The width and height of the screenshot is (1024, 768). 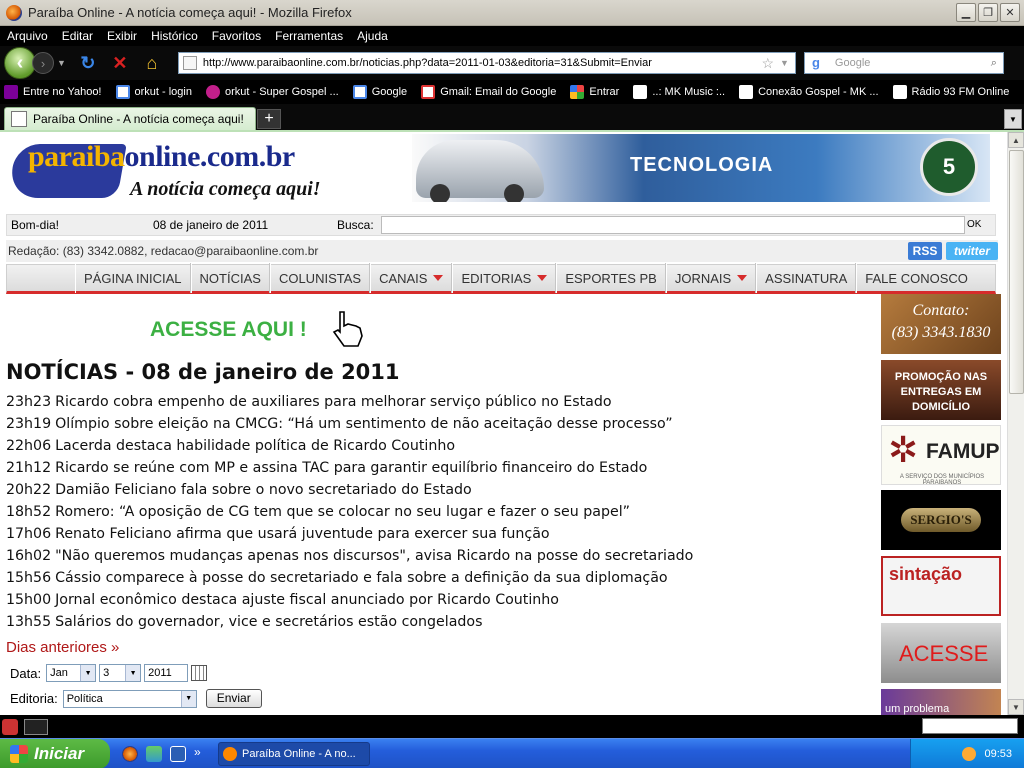 What do you see at coordinates (199, 673) in the screenshot?
I see `calendar-icon` at bounding box center [199, 673].